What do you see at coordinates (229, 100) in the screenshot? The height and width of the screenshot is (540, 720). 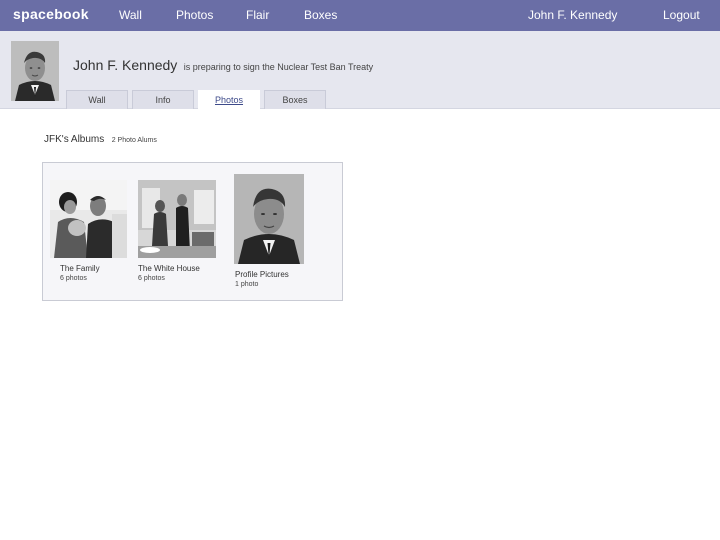 I see `tab-photos: Photos` at bounding box center [229, 100].